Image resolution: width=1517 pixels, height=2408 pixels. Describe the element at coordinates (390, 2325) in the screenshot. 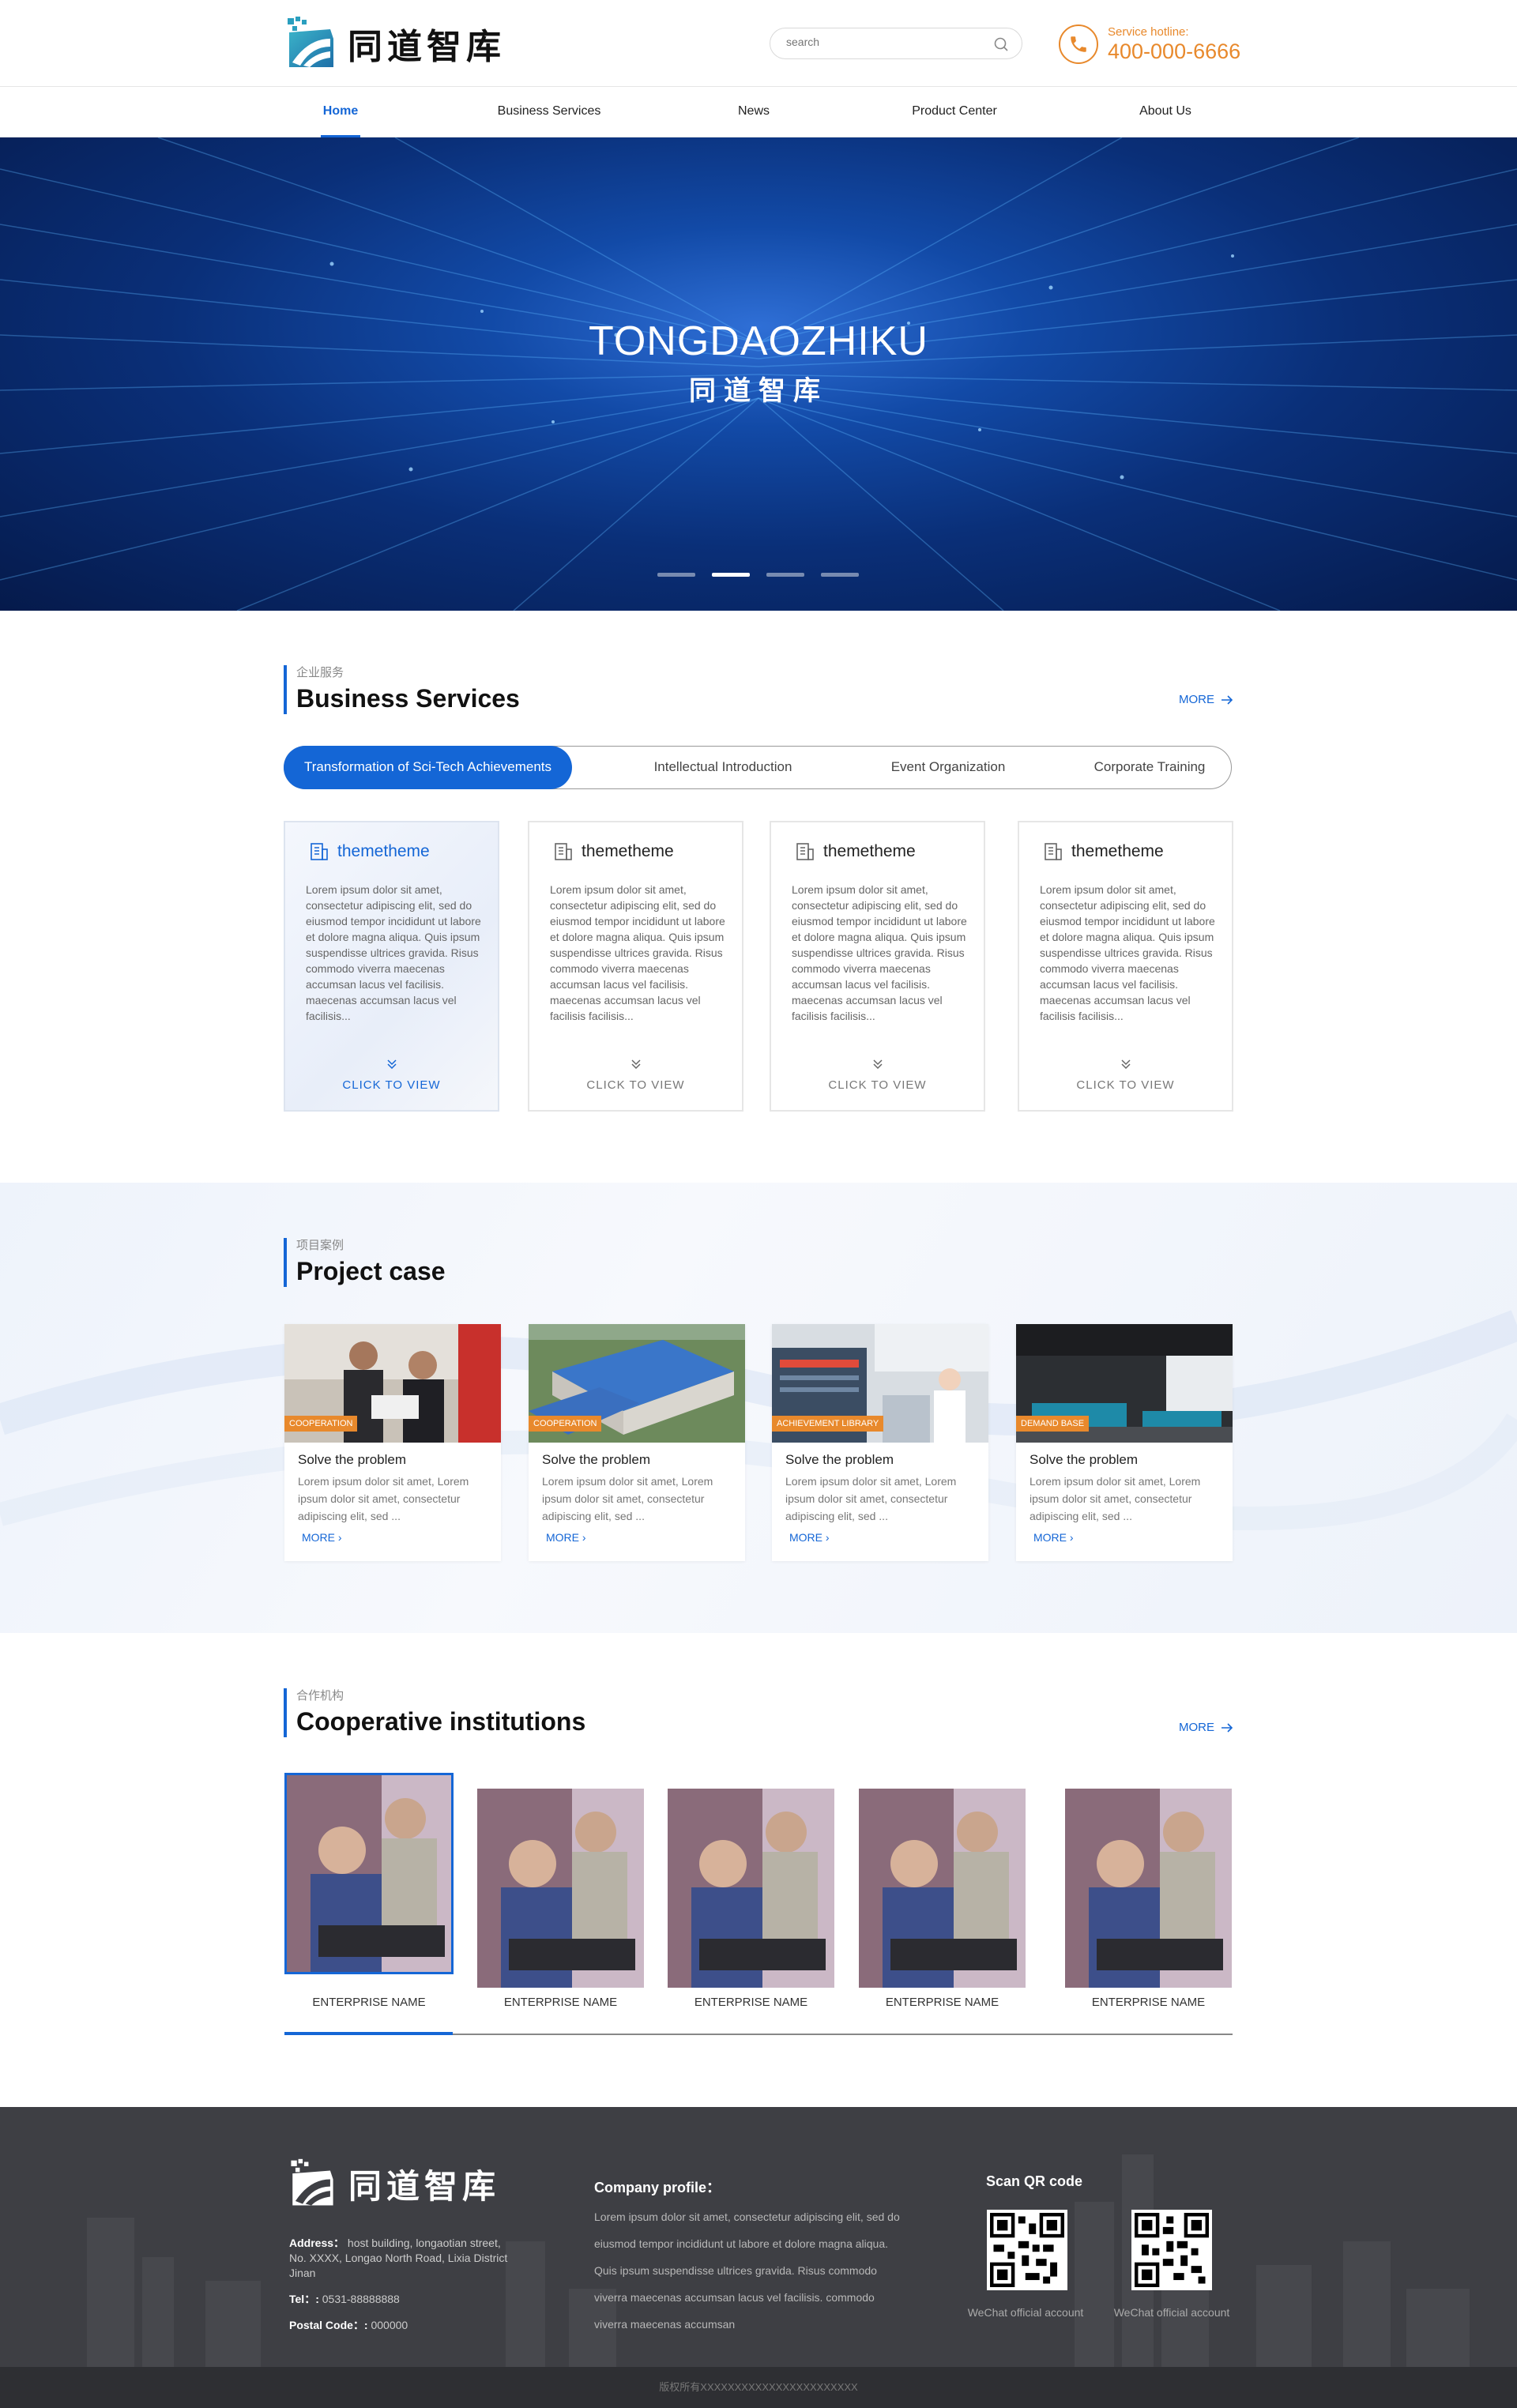

I see `postal-value: 000000` at that location.